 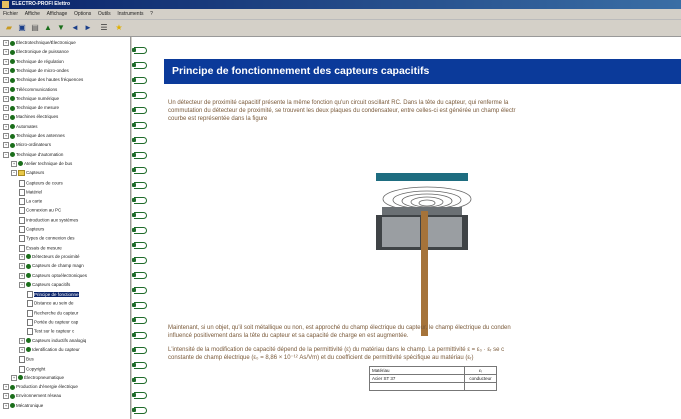 I want to click on tree-item: + Électropneumatique, so click(x=37, y=377).